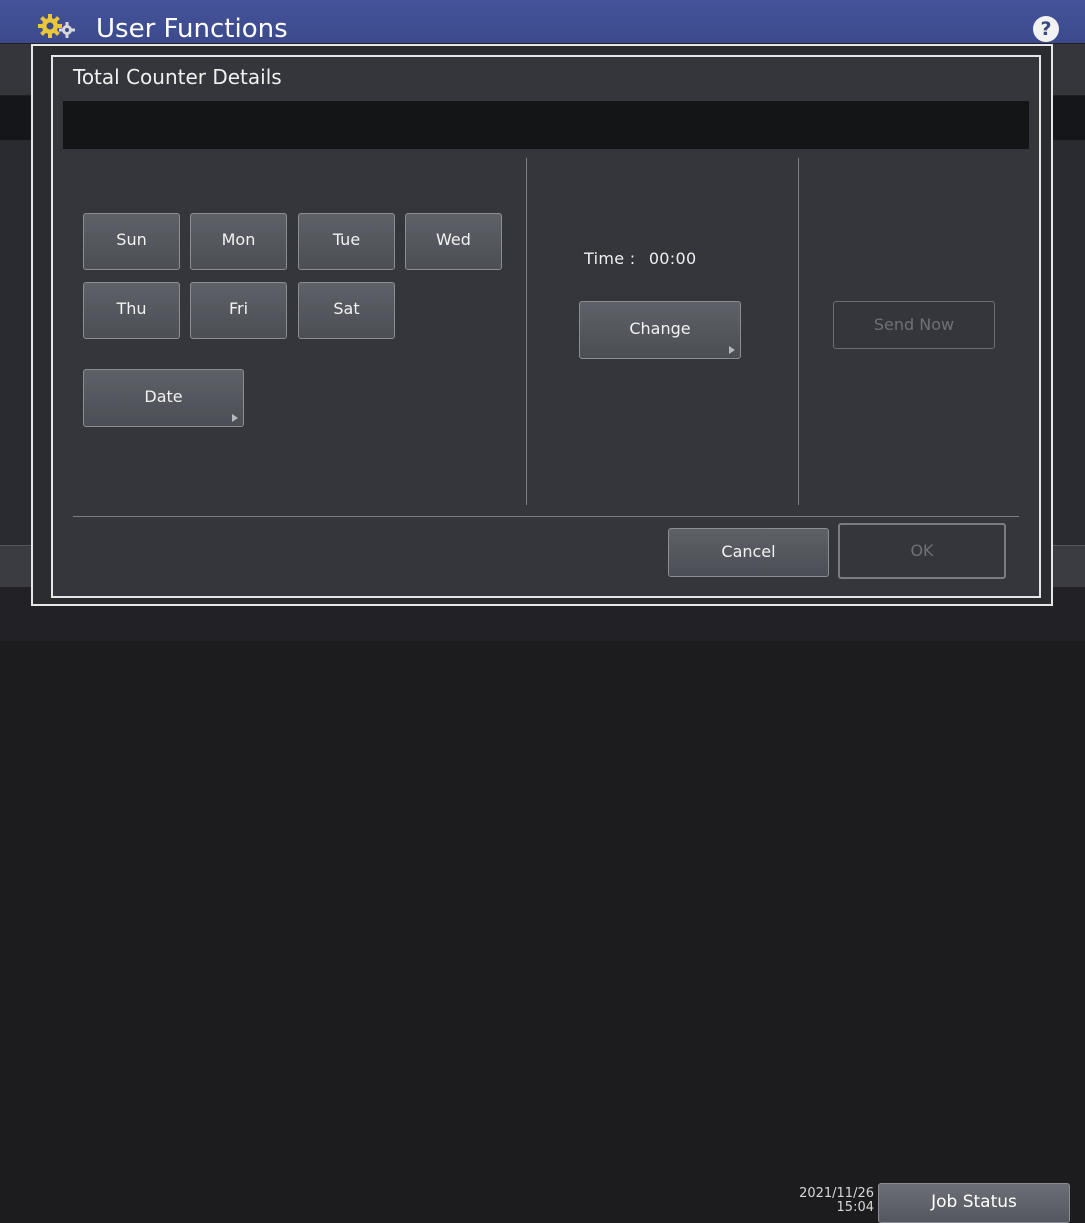 The height and width of the screenshot is (1223, 1085). Describe the element at coordinates (1046, 29) in the screenshot. I see `help-icon: ?` at that location.